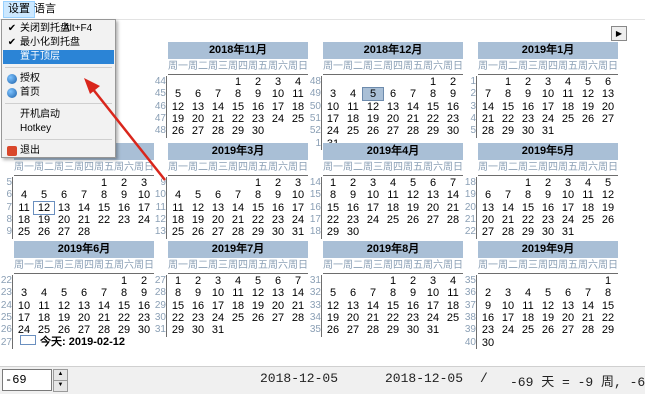 The image size is (645, 394). What do you see at coordinates (60, 386) in the screenshot?
I see `spin-down-icon: ▼` at bounding box center [60, 386].